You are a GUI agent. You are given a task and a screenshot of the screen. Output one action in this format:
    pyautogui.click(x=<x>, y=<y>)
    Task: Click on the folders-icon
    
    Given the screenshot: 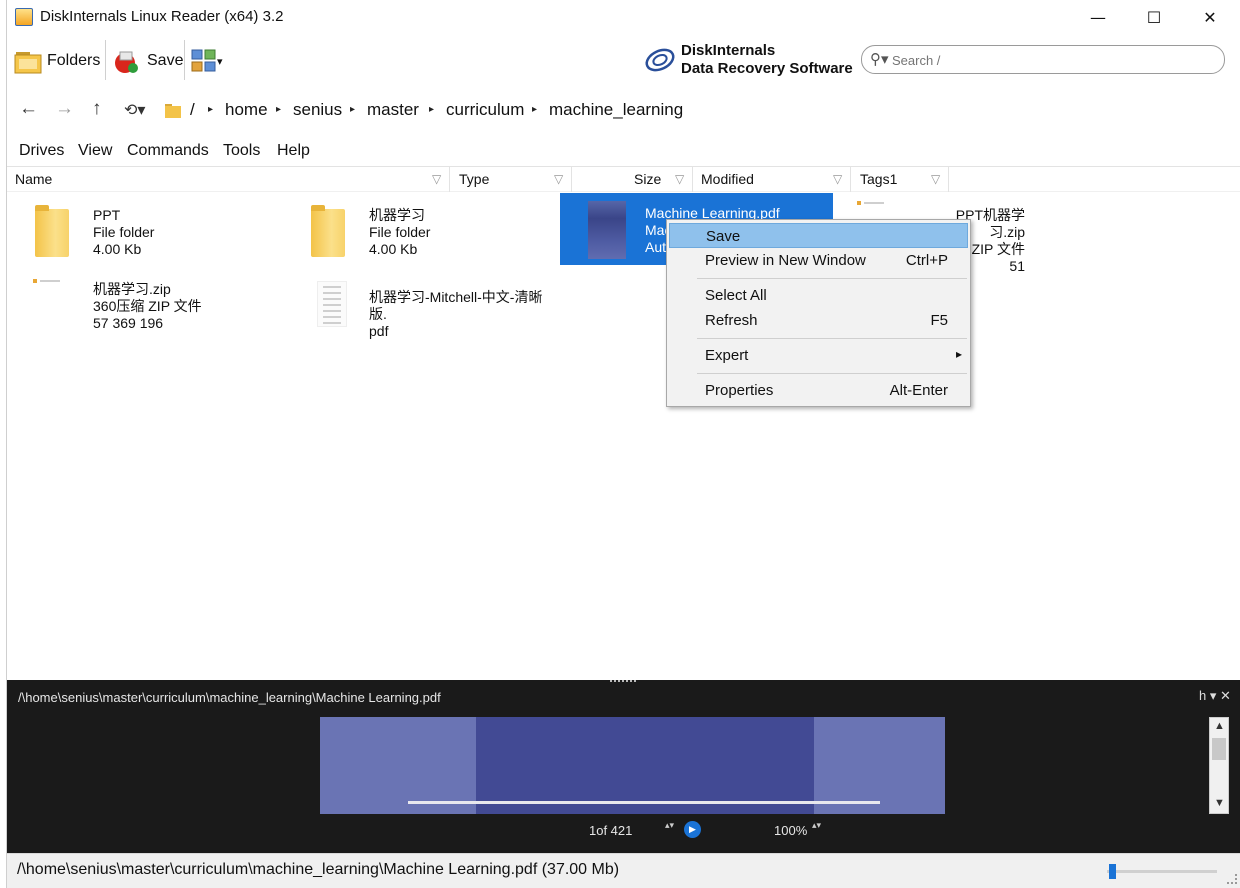 What is the action you would take?
    pyautogui.click(x=28, y=63)
    